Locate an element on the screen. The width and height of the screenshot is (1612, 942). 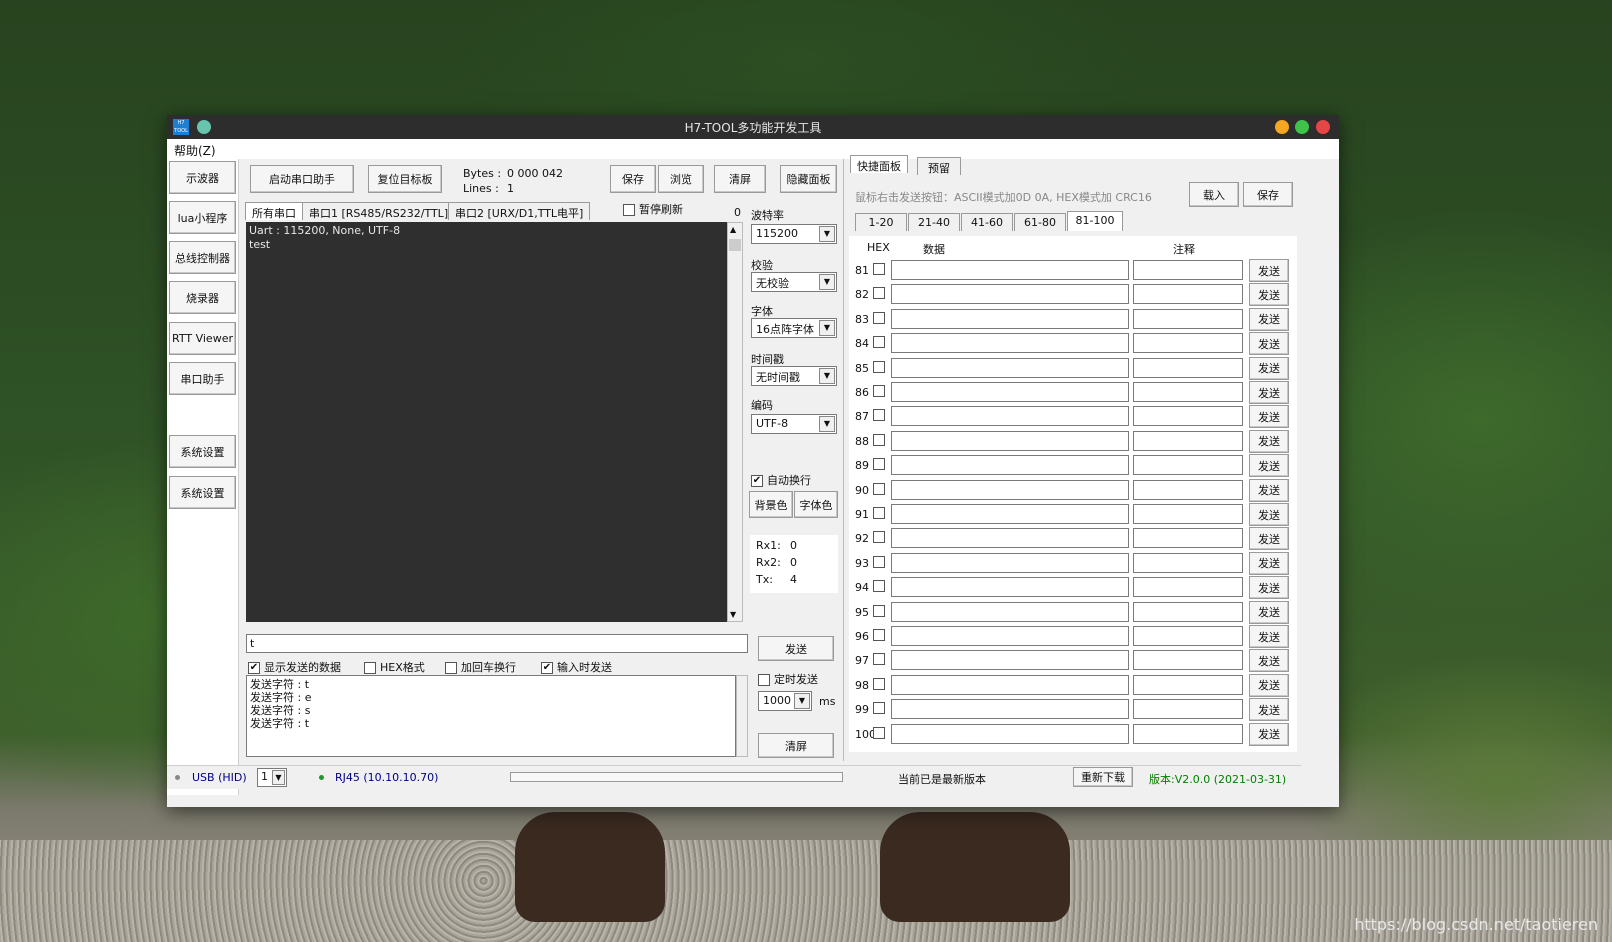
send-on-input-checkbox: ✔ 输入时发送 is located at coordinates (576, 667).